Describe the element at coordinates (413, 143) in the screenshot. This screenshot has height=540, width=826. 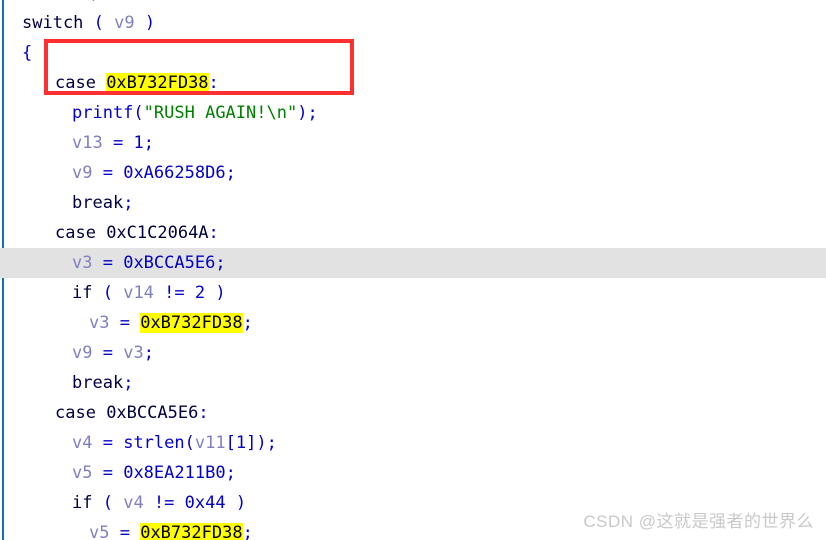
I see `code-line: v13 = 1;` at that location.